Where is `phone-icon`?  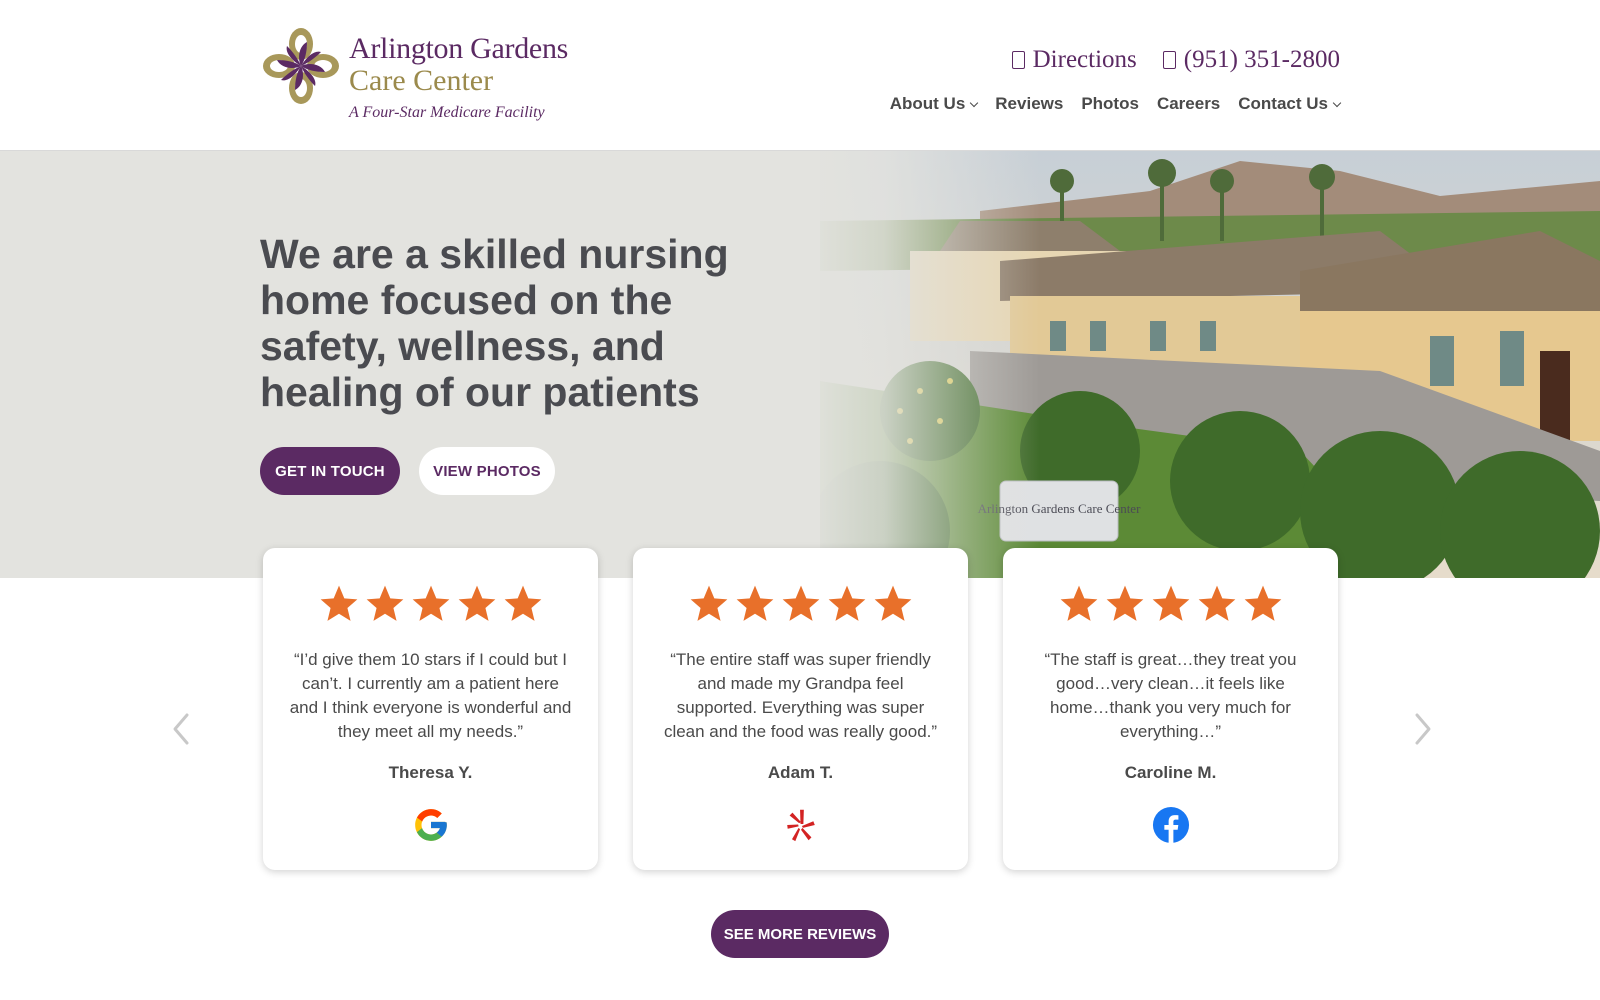 phone-icon is located at coordinates (1169, 60).